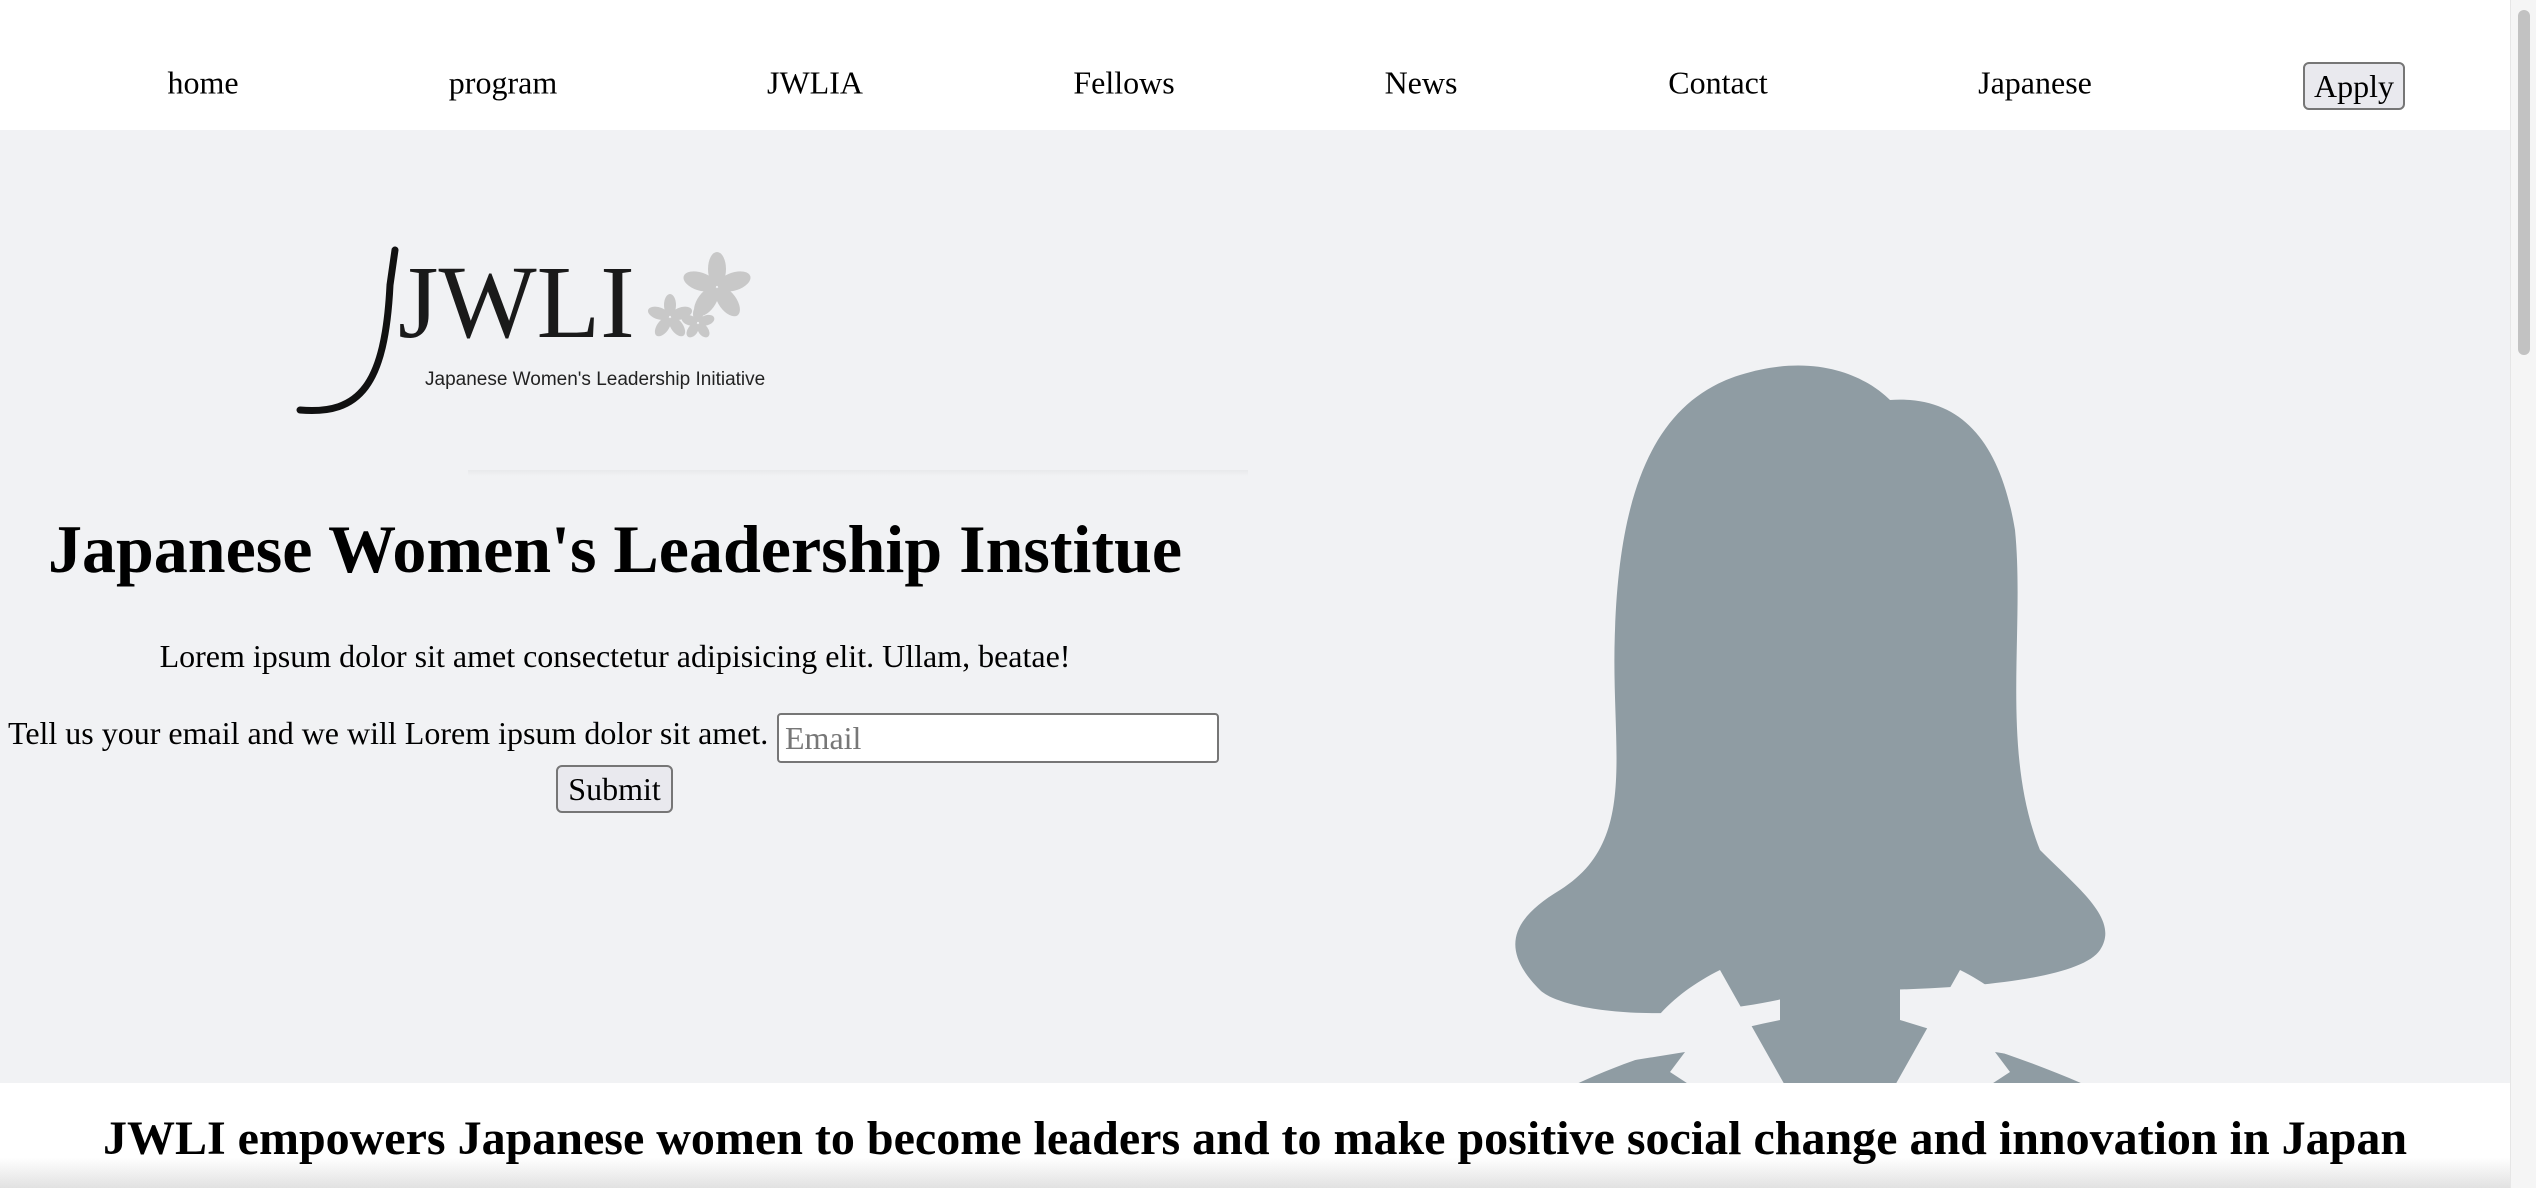 The height and width of the screenshot is (1188, 2536). Describe the element at coordinates (615, 549) in the screenshot. I see `hero-title: Japanese Women's Leadership Institue` at that location.